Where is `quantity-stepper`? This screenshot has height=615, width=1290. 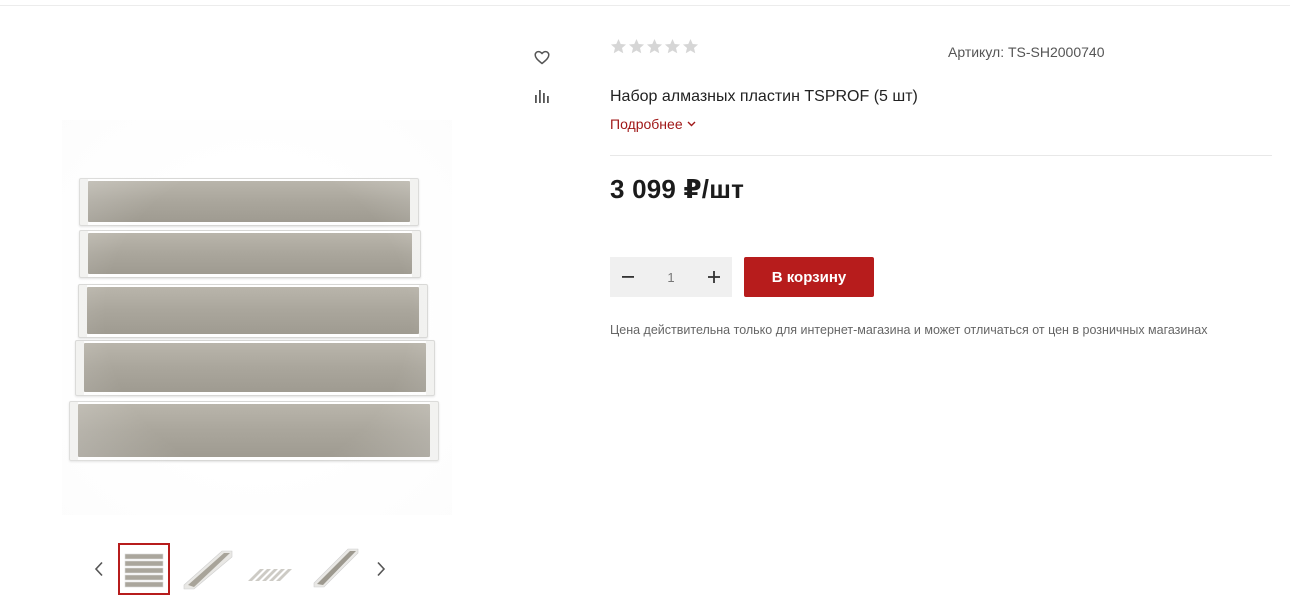
quantity-stepper is located at coordinates (671, 277).